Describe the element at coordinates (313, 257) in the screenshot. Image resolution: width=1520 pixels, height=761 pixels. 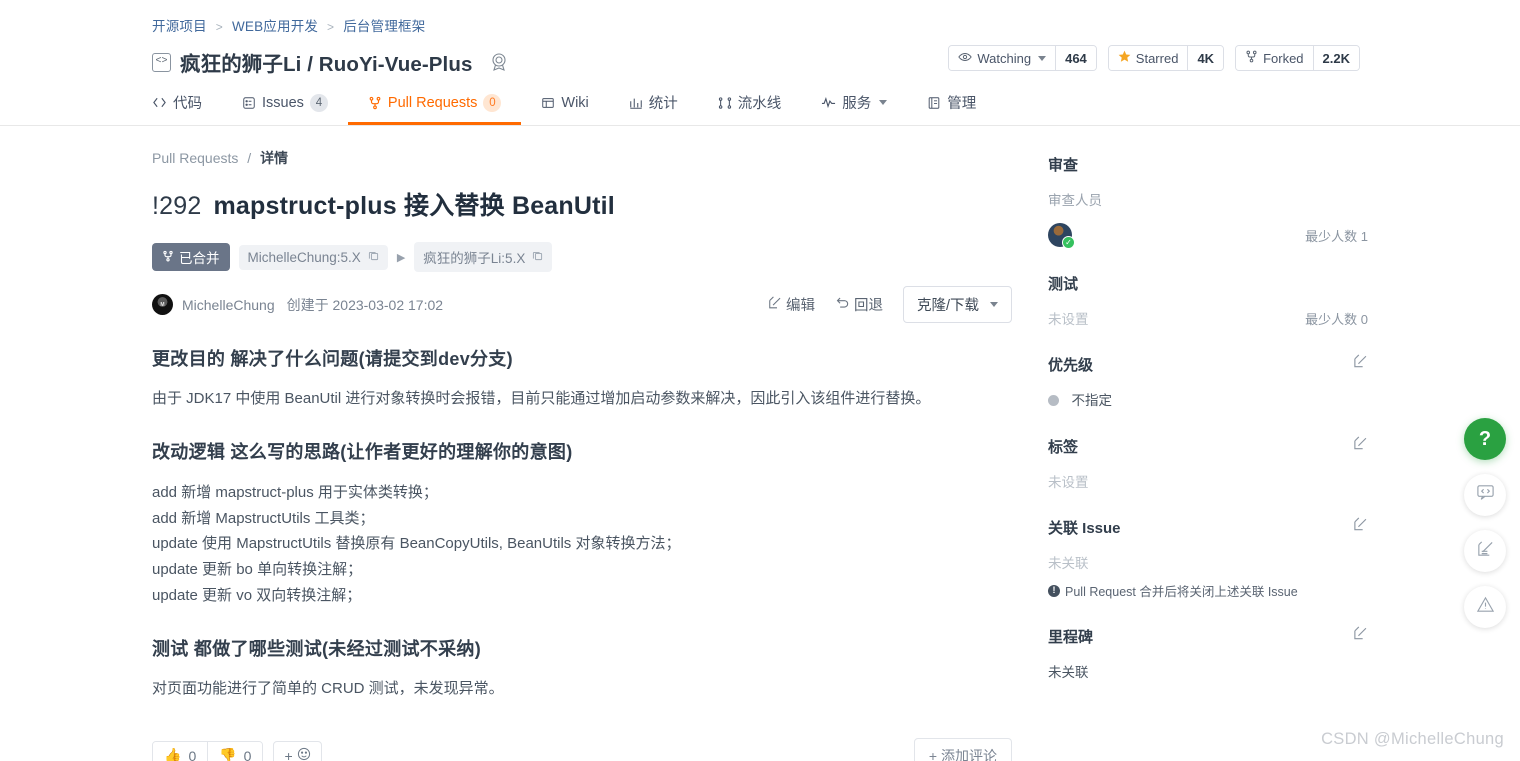
I see `source-branch-chip: MichelleChung:5.X` at that location.